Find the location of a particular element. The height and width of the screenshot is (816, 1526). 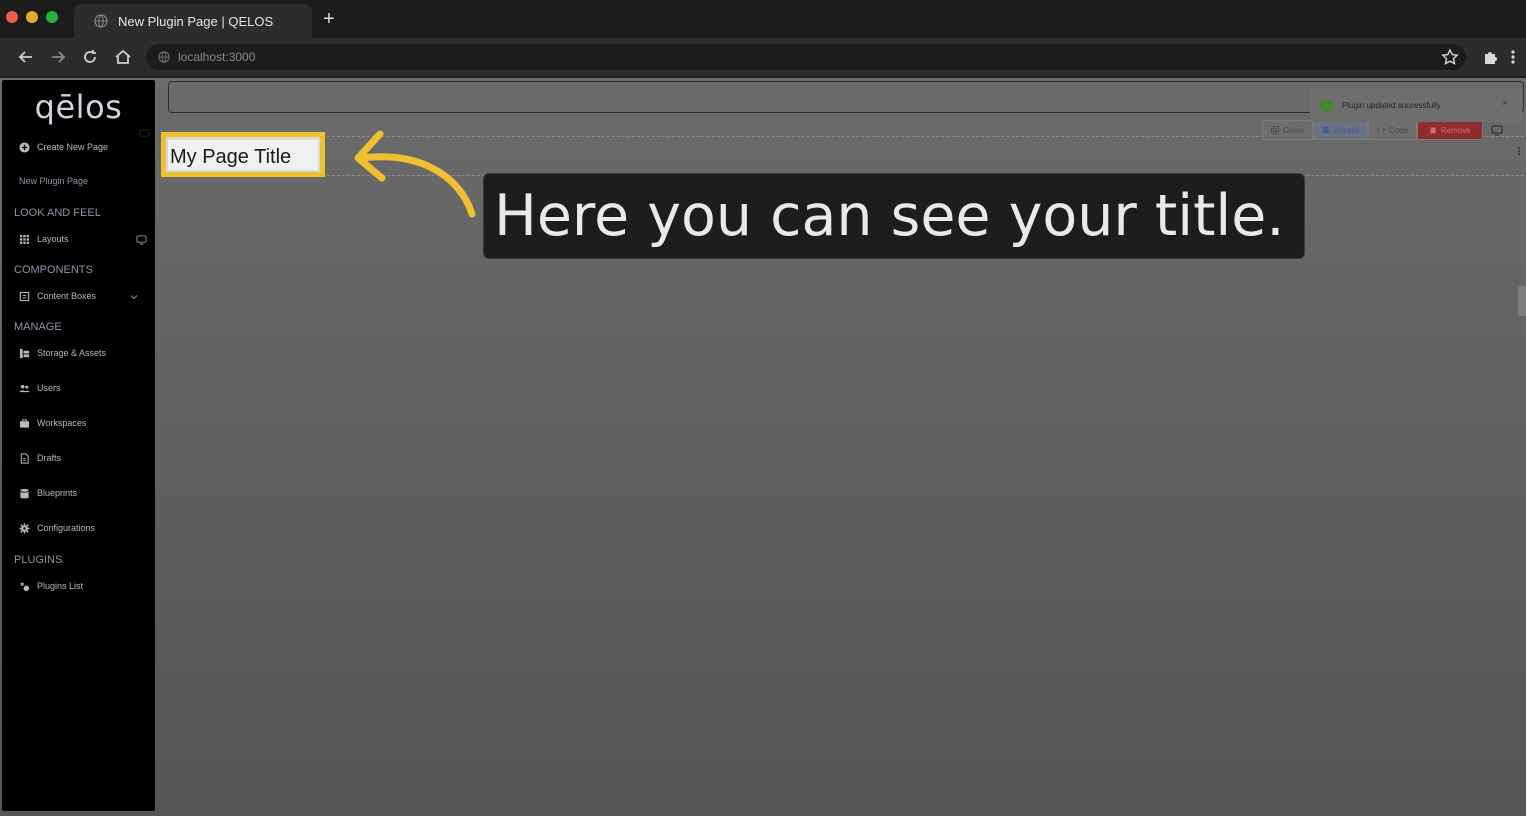

browser-tab: New Plugin Page | QELOS is located at coordinates (193, 21).